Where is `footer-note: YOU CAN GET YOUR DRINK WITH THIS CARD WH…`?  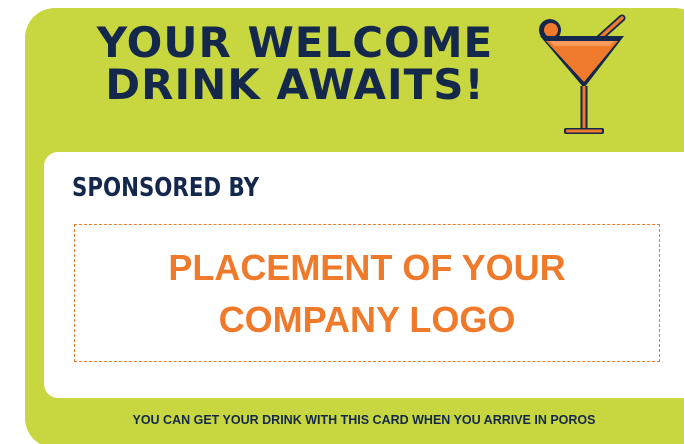 footer-note: YOU CAN GET YOUR DRINK WITH THIS CARD WH… is located at coordinates (364, 420).